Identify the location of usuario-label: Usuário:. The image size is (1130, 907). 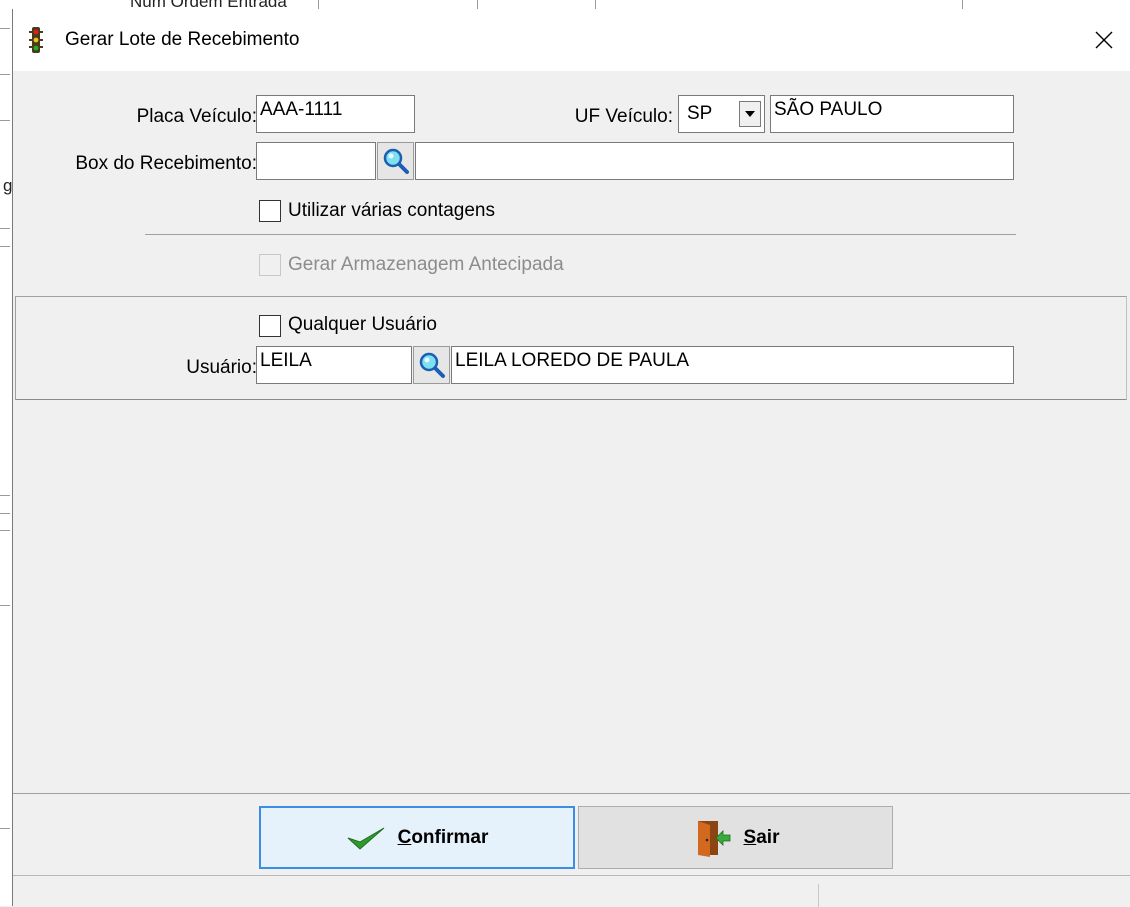
(221, 367).